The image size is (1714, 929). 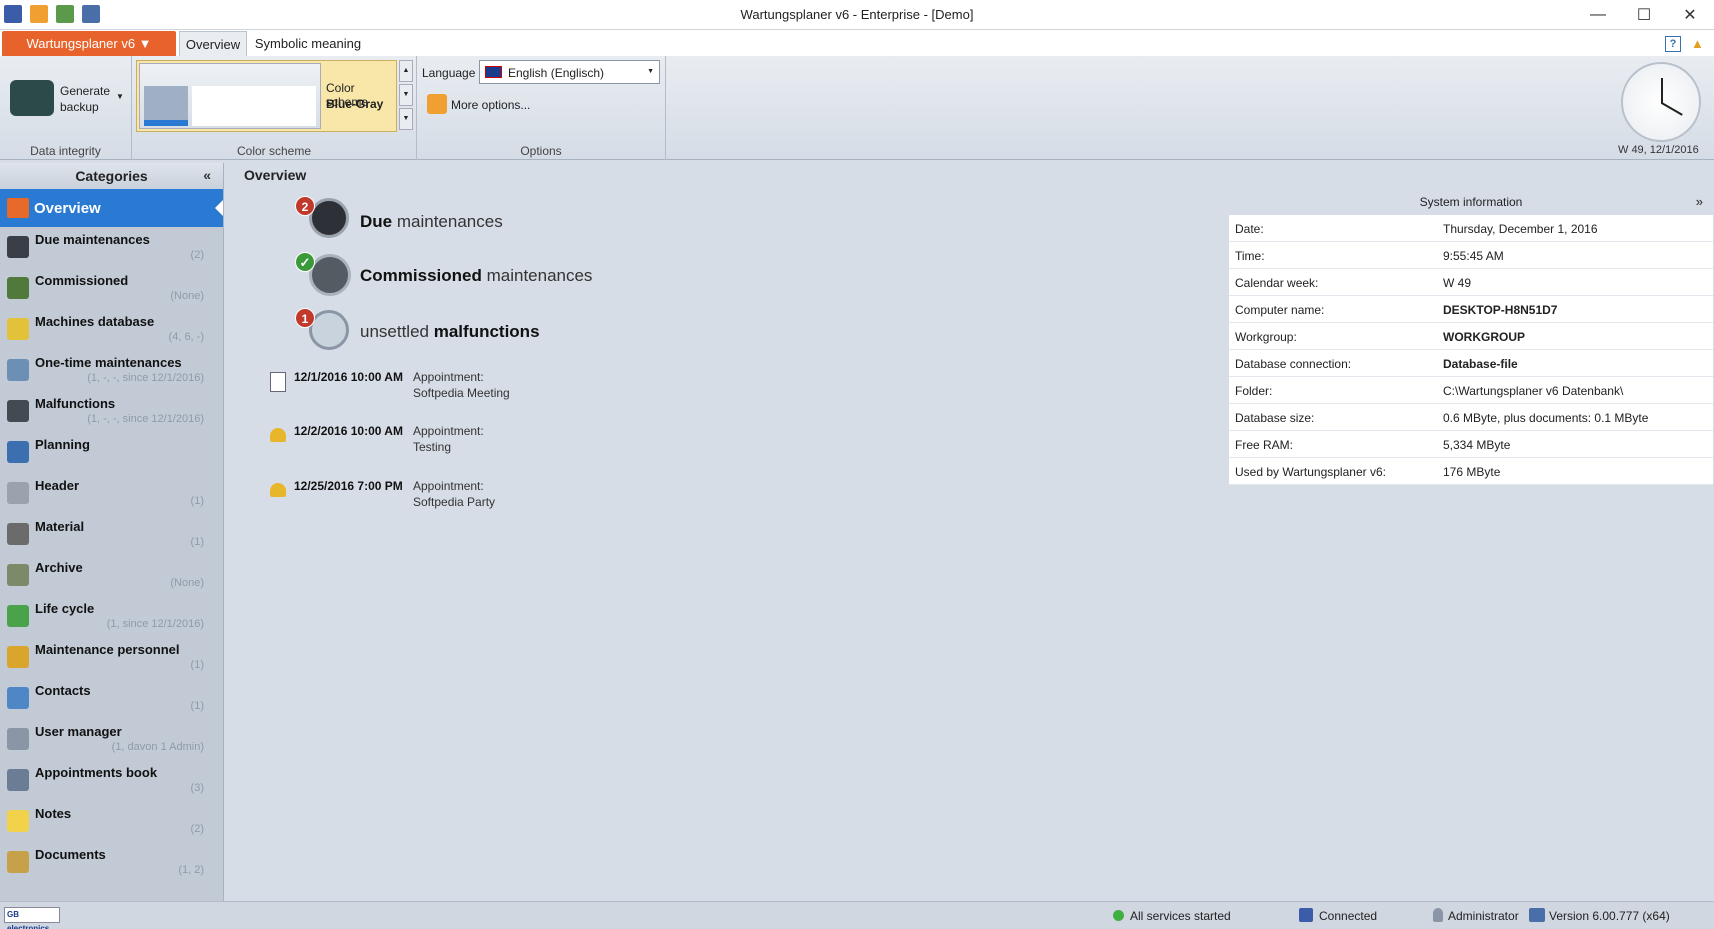 I want to click on minimize-button: —, so click(x=1598, y=15).